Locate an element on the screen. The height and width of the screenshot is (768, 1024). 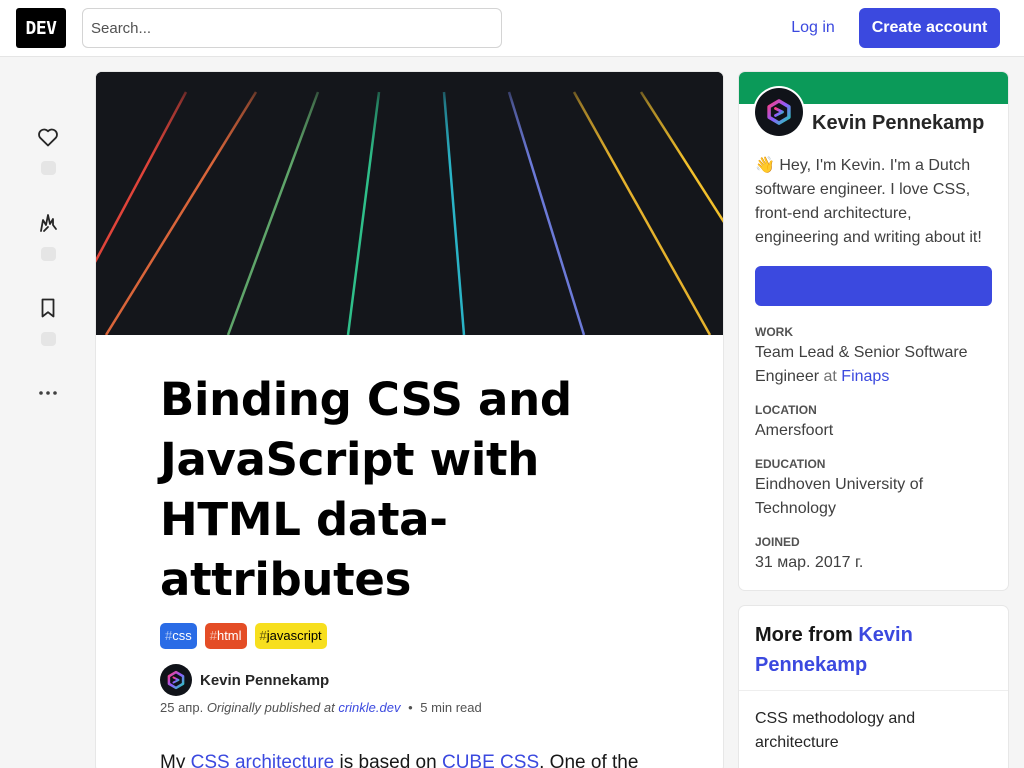
joined-value: 31 мар. 2017 г. is located at coordinates (809, 562).